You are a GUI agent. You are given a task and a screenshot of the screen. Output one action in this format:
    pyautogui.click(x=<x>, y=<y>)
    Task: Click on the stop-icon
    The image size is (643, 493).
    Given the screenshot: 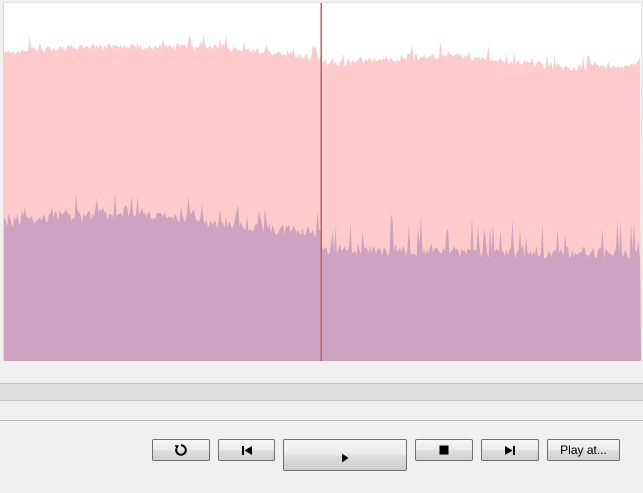 What is the action you would take?
    pyautogui.click(x=444, y=450)
    